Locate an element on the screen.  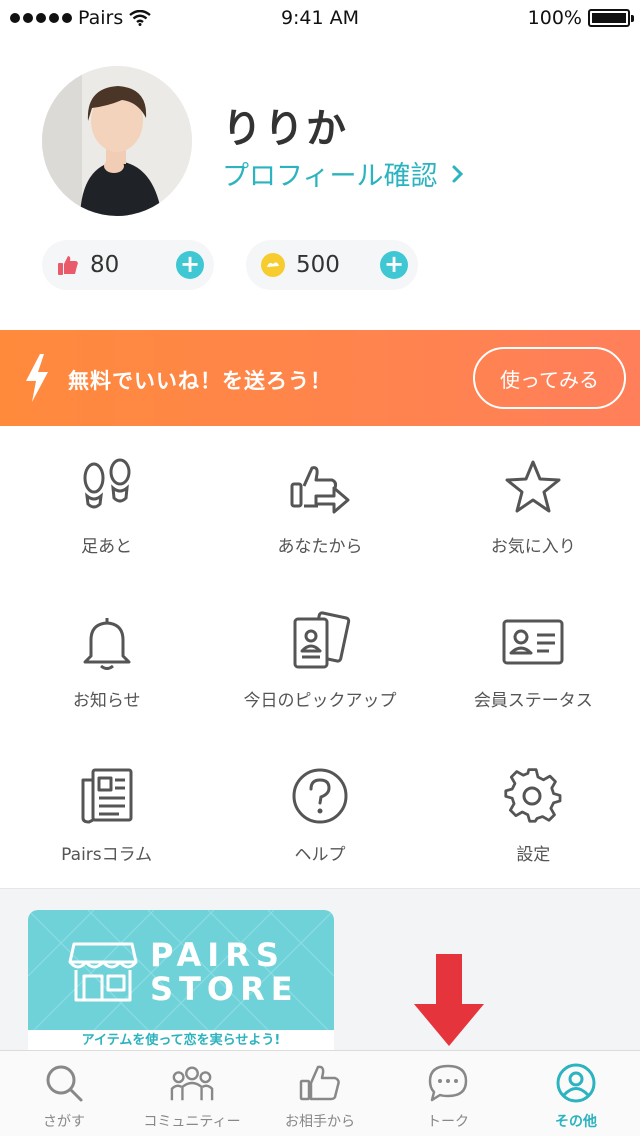
menu-item-member-status: 会員ステータス is located at coordinates (533, 657).